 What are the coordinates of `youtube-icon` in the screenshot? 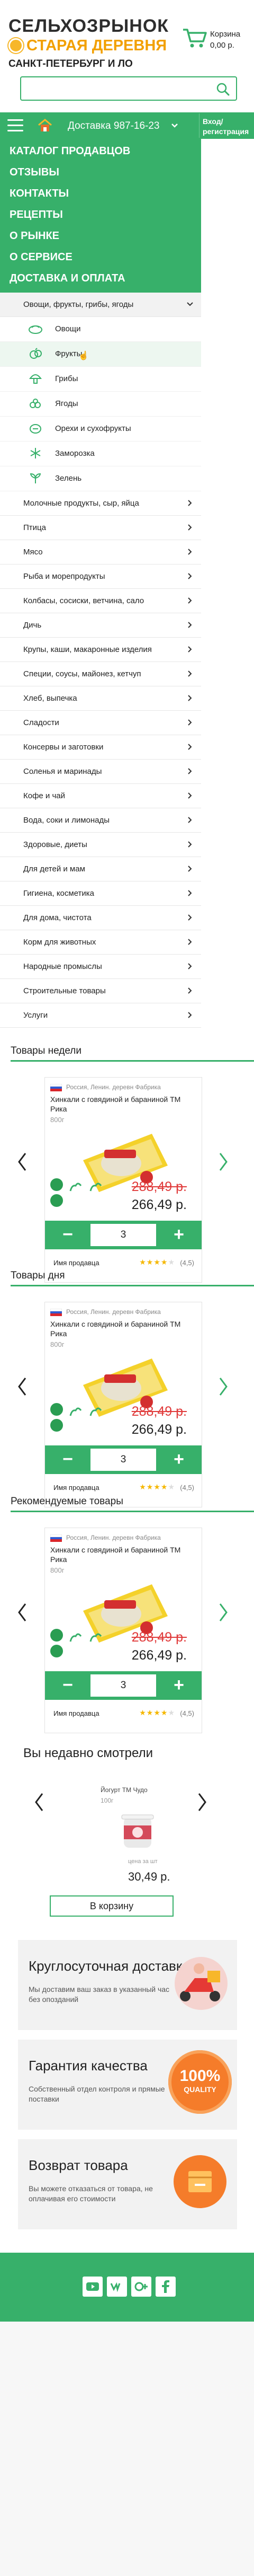 It's located at (93, 2287).